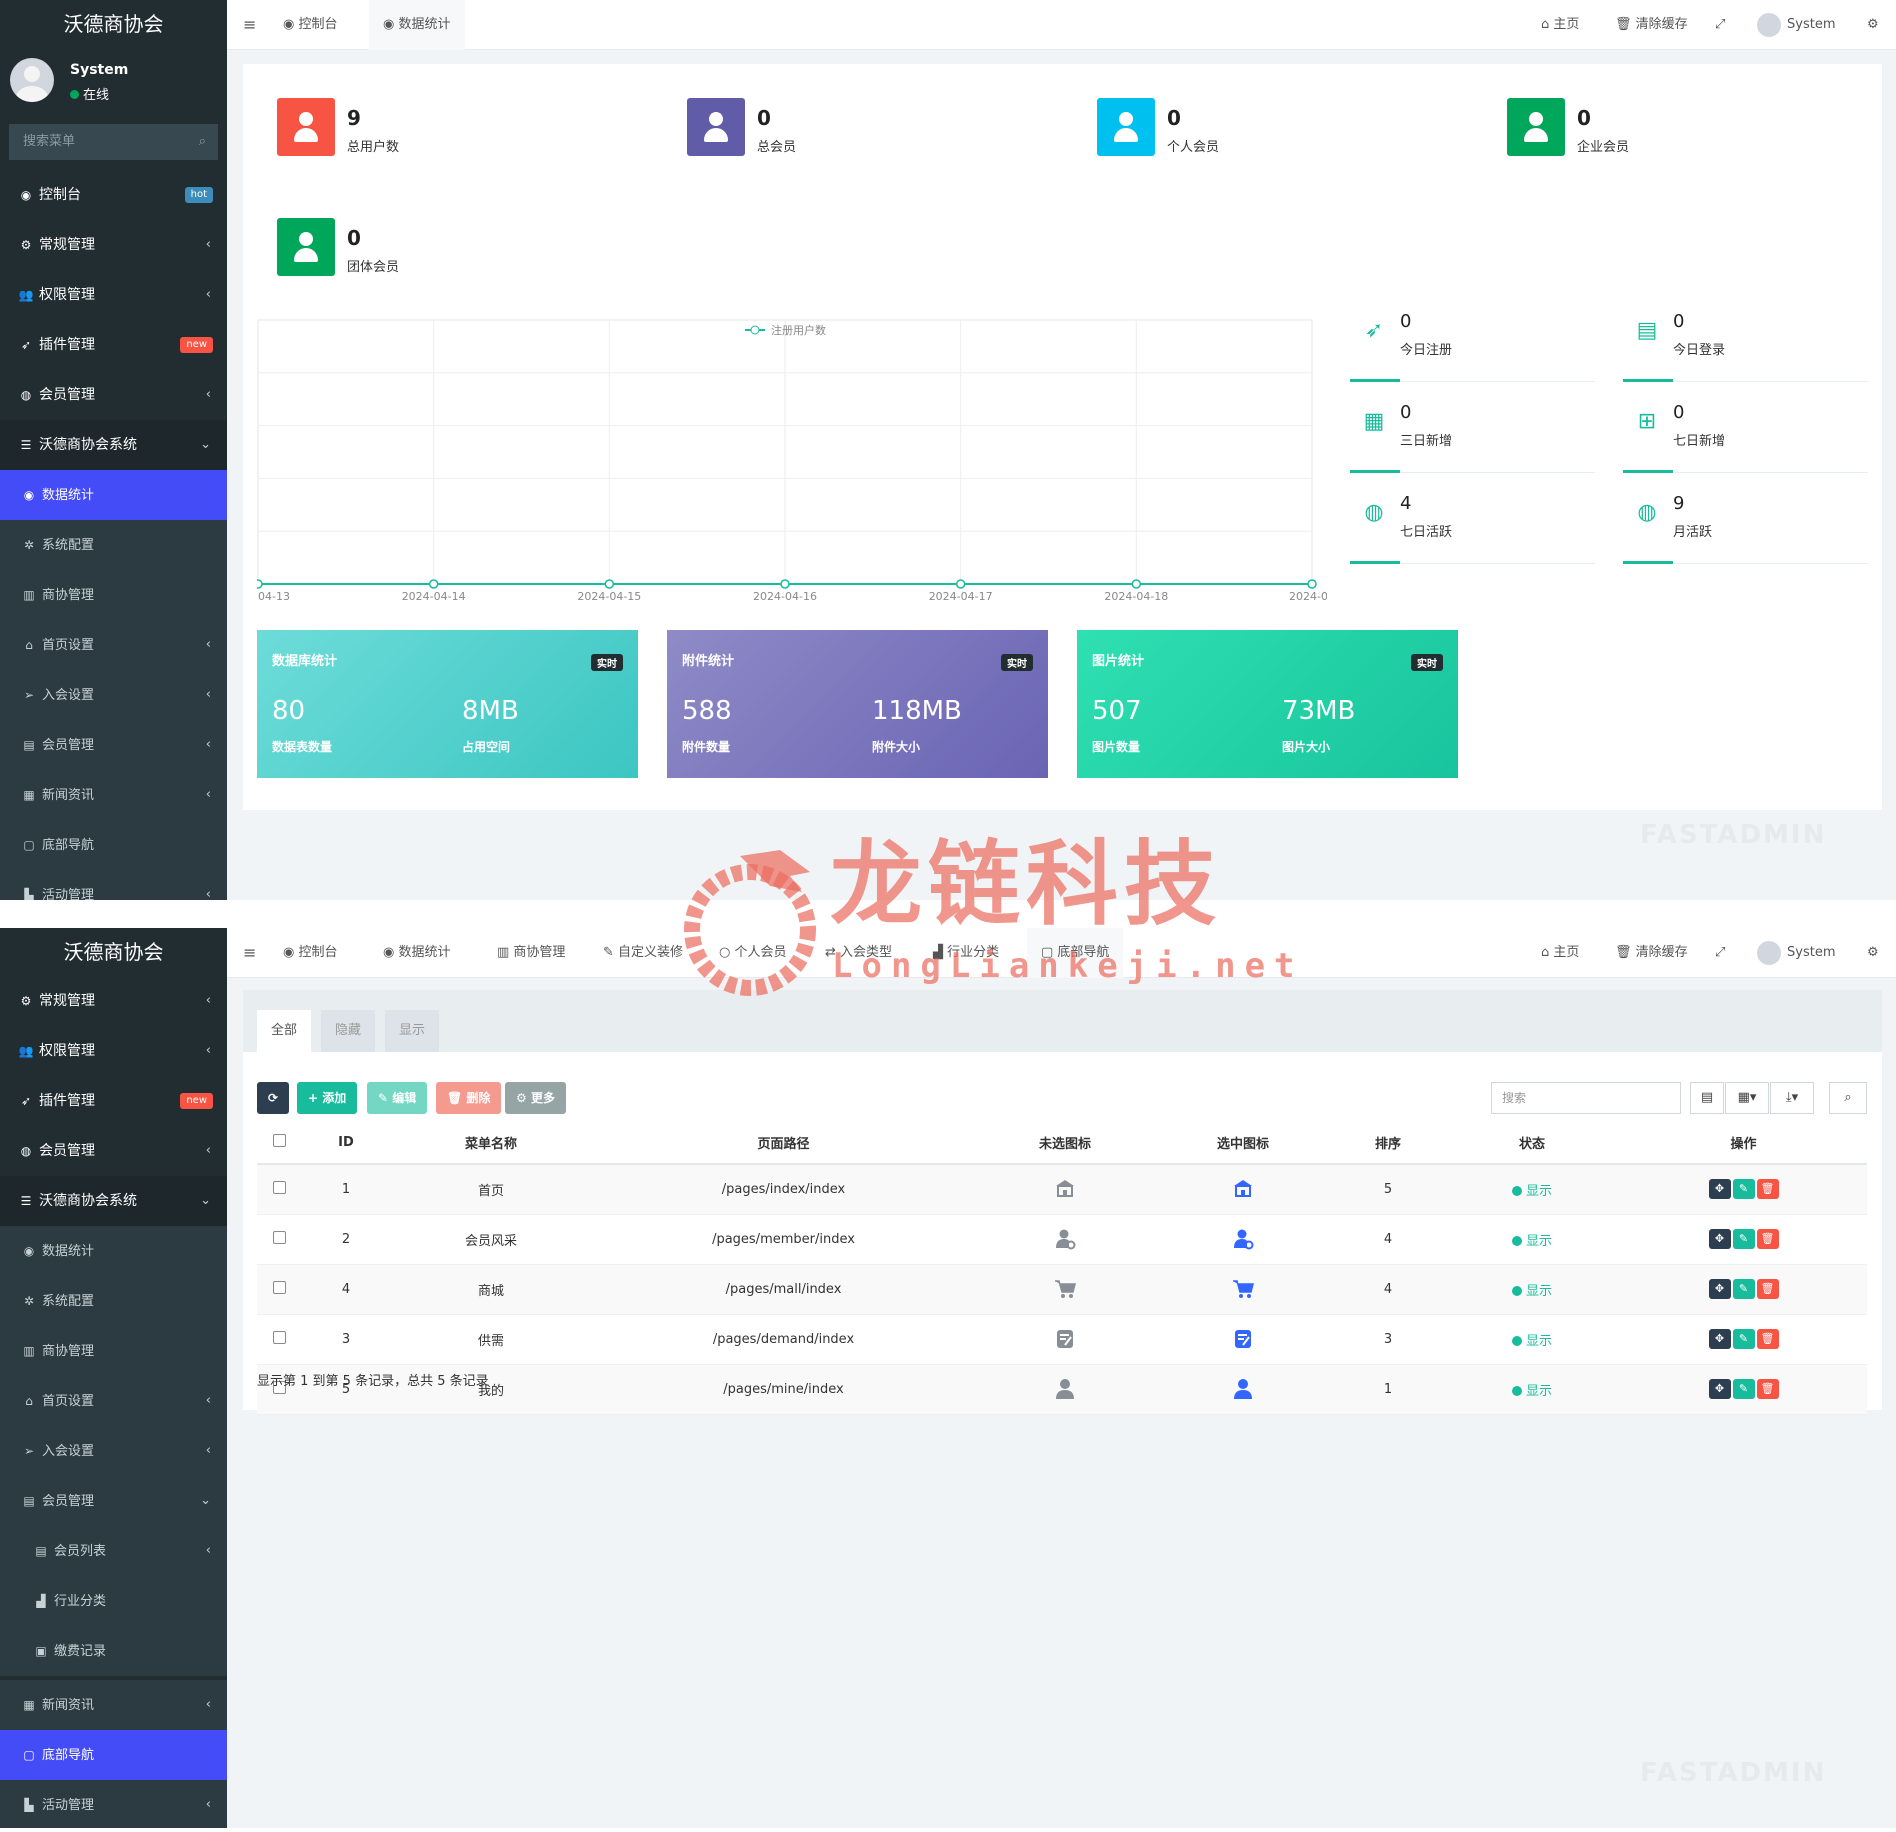  I want to click on select-all-checkbox, so click(279, 1143).